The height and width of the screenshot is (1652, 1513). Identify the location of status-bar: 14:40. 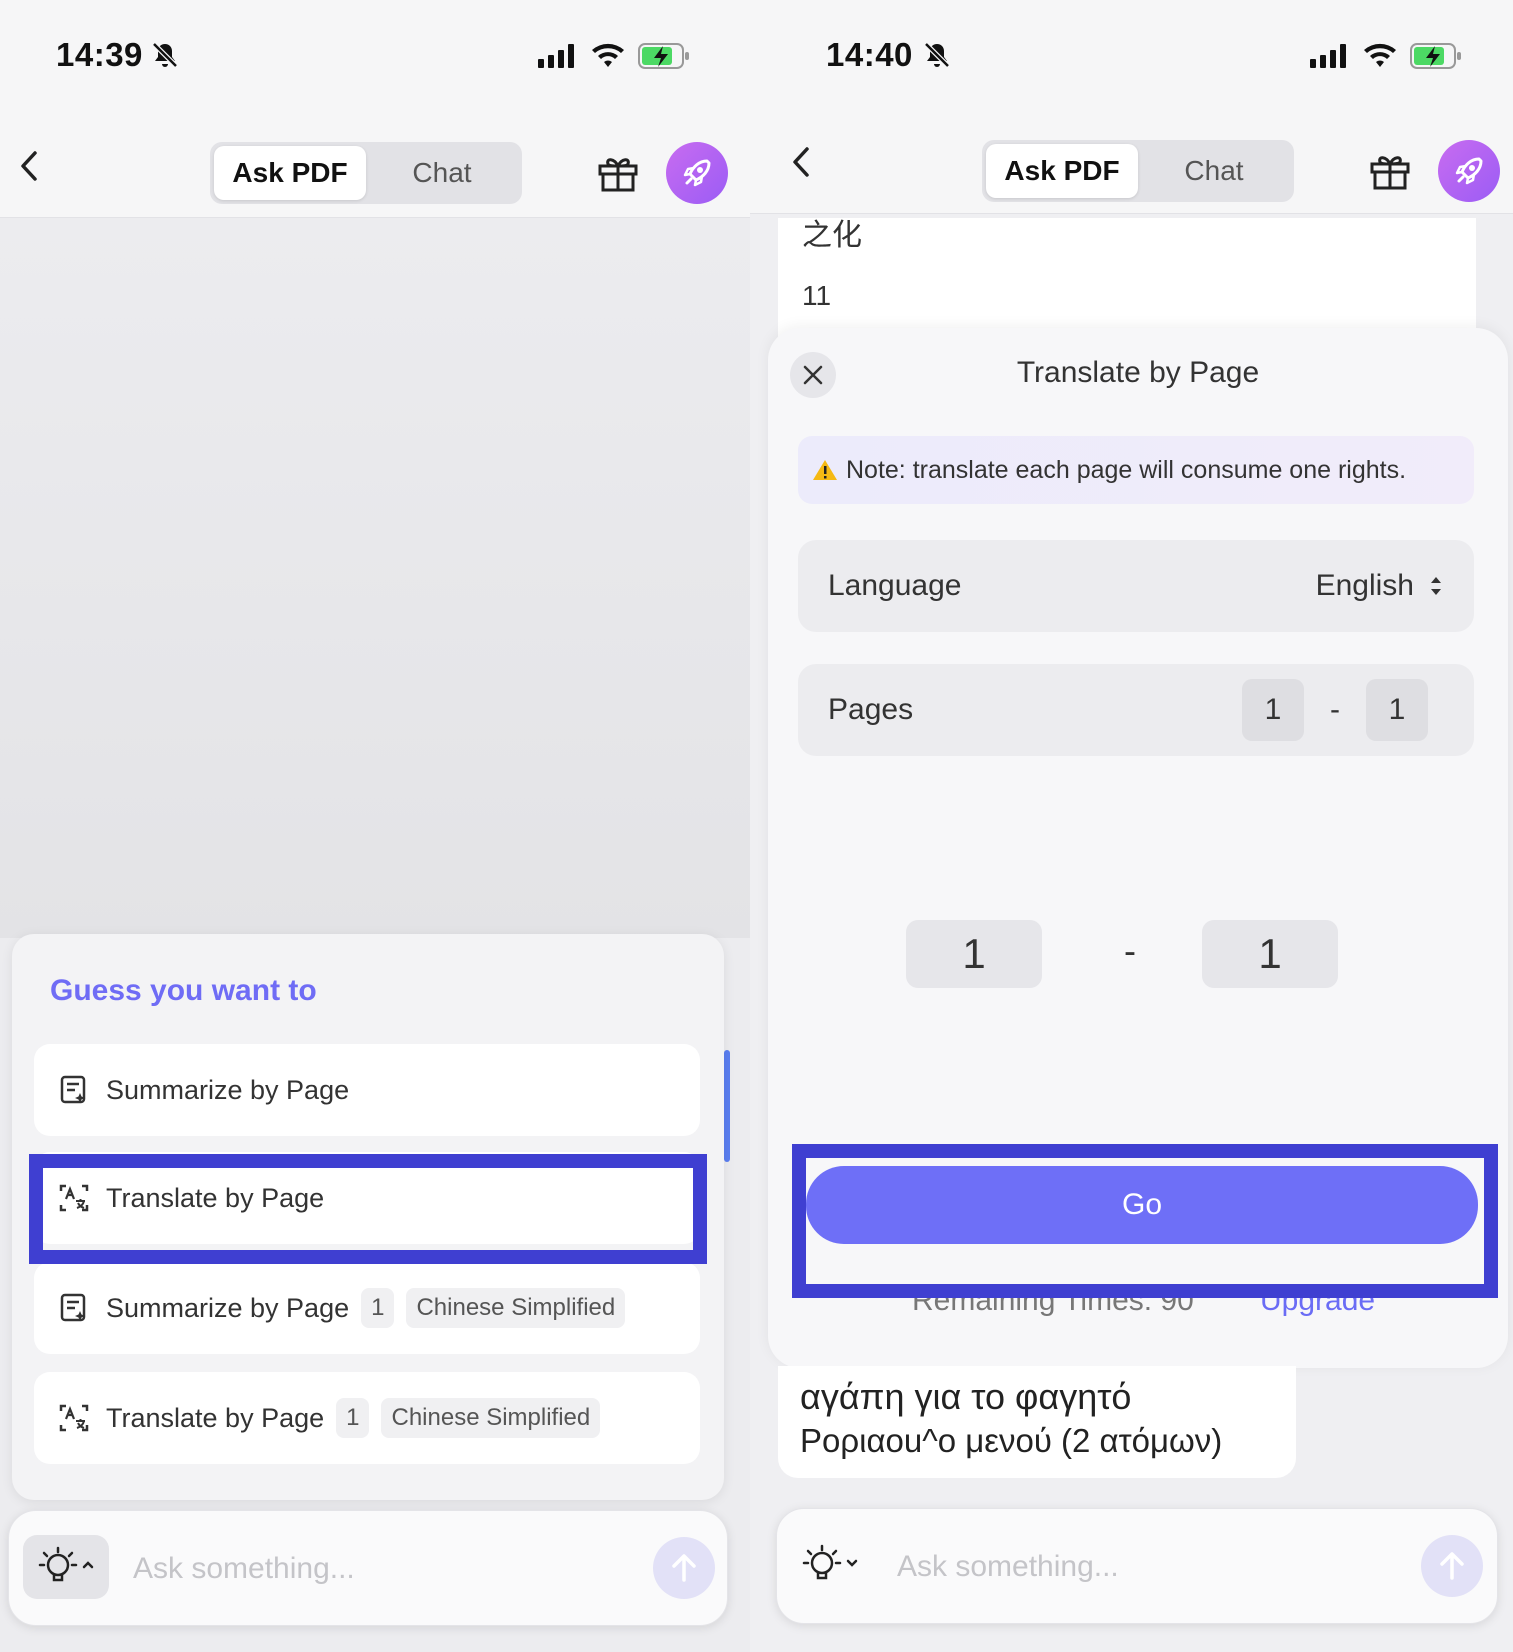
(1131, 55).